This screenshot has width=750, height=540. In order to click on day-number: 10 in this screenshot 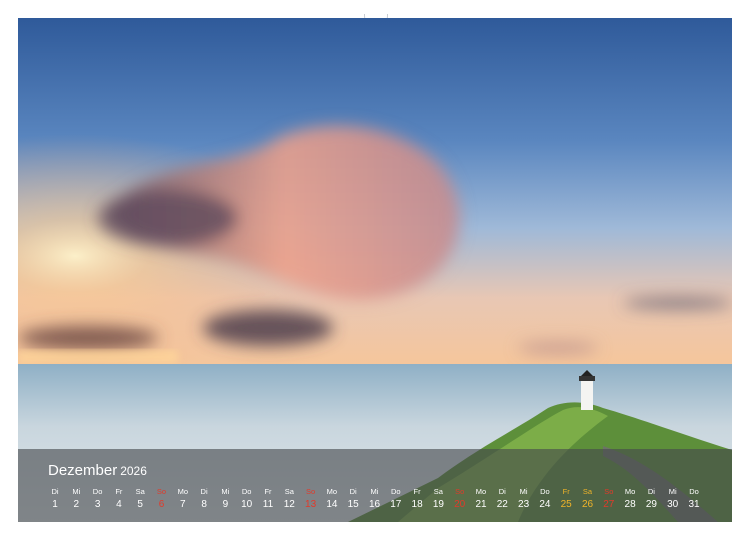, I will do `click(247, 504)`.